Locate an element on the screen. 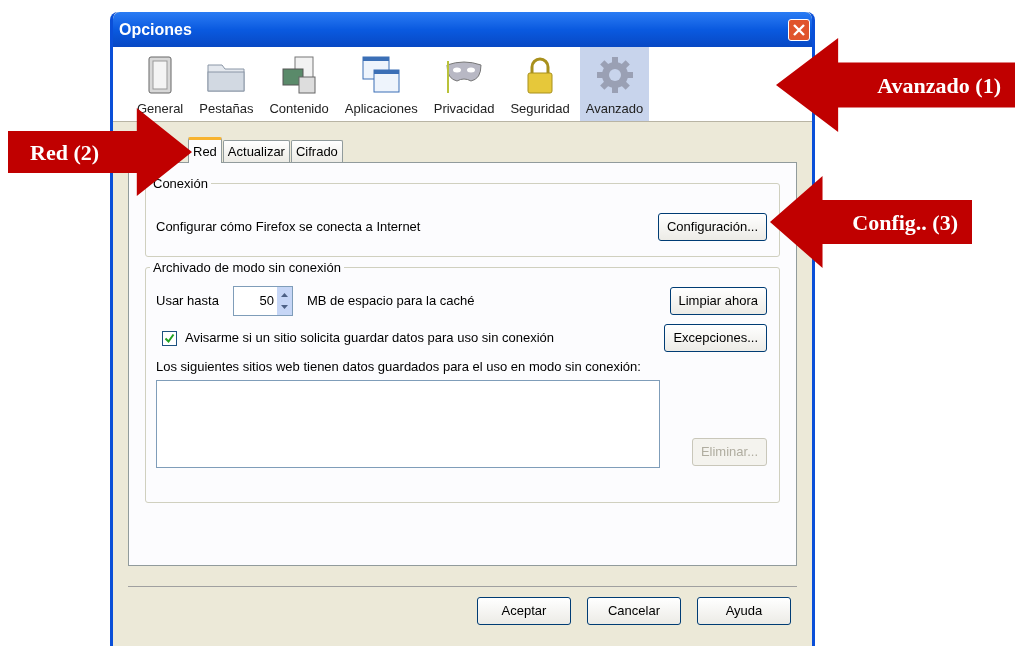  label-text: Los siguientes sitios web tienen datos guardados para el uso en modo sin conexión: is located at coordinates (399, 366).